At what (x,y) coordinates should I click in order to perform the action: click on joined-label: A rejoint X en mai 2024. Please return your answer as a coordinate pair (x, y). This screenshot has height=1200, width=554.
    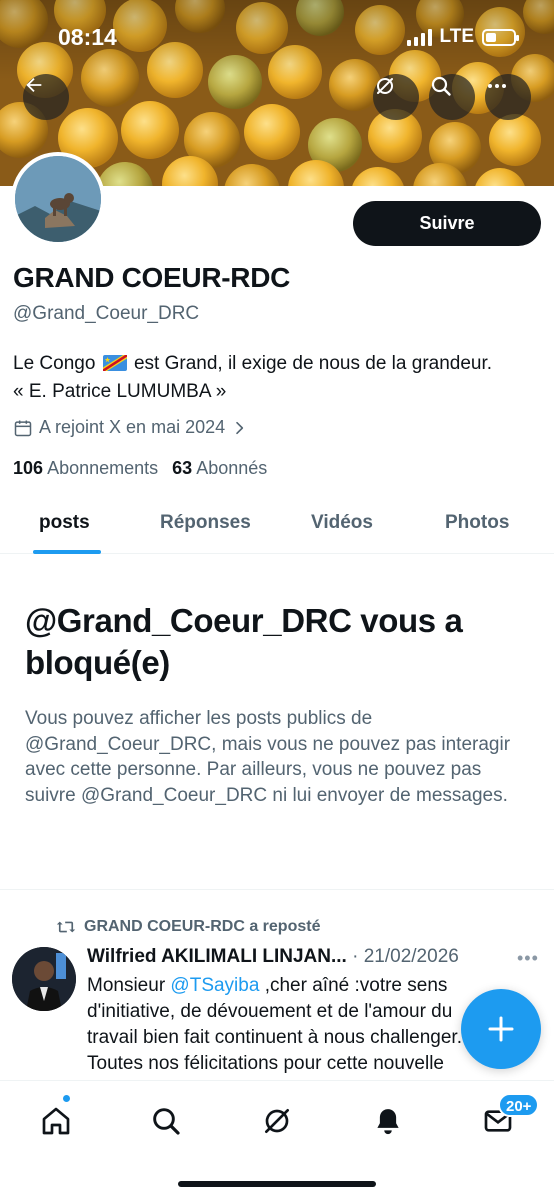
    Looking at the image, I should click on (132, 427).